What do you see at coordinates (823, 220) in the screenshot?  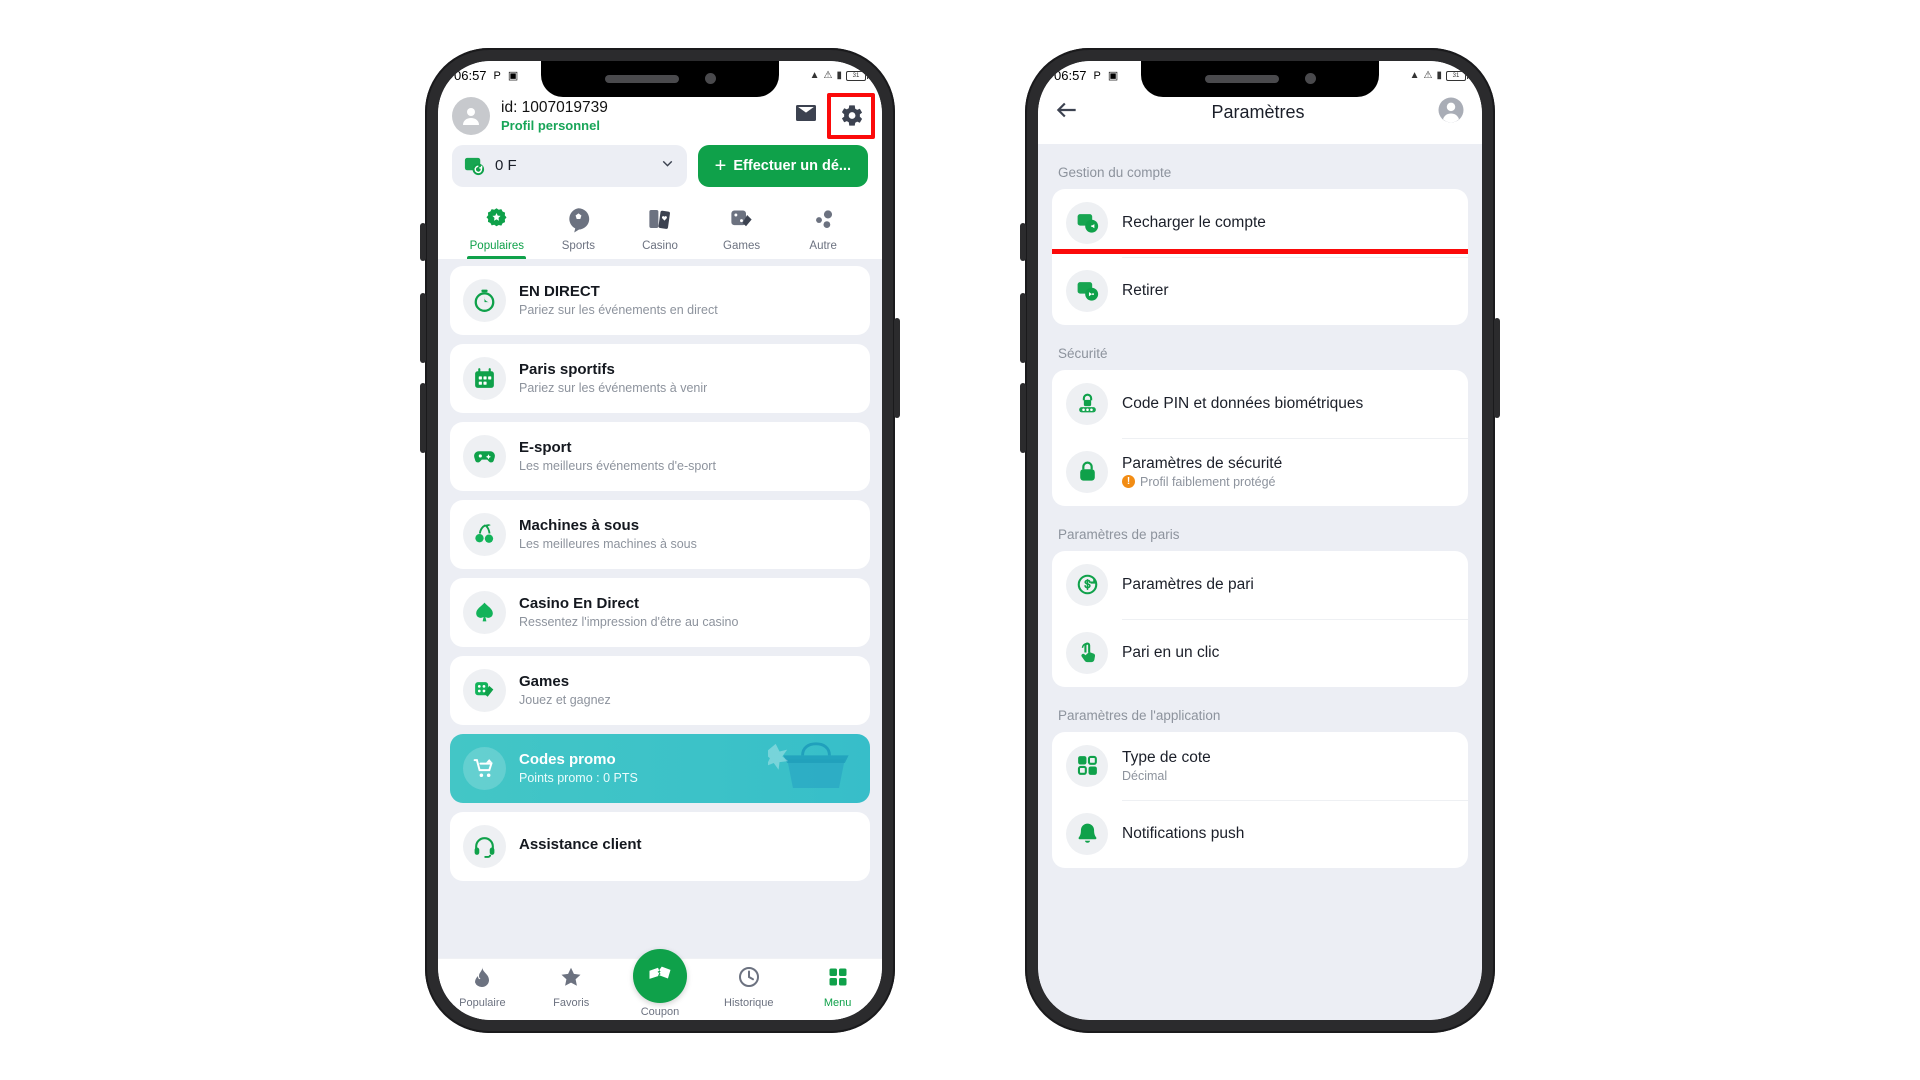 I see `dots-icon` at bounding box center [823, 220].